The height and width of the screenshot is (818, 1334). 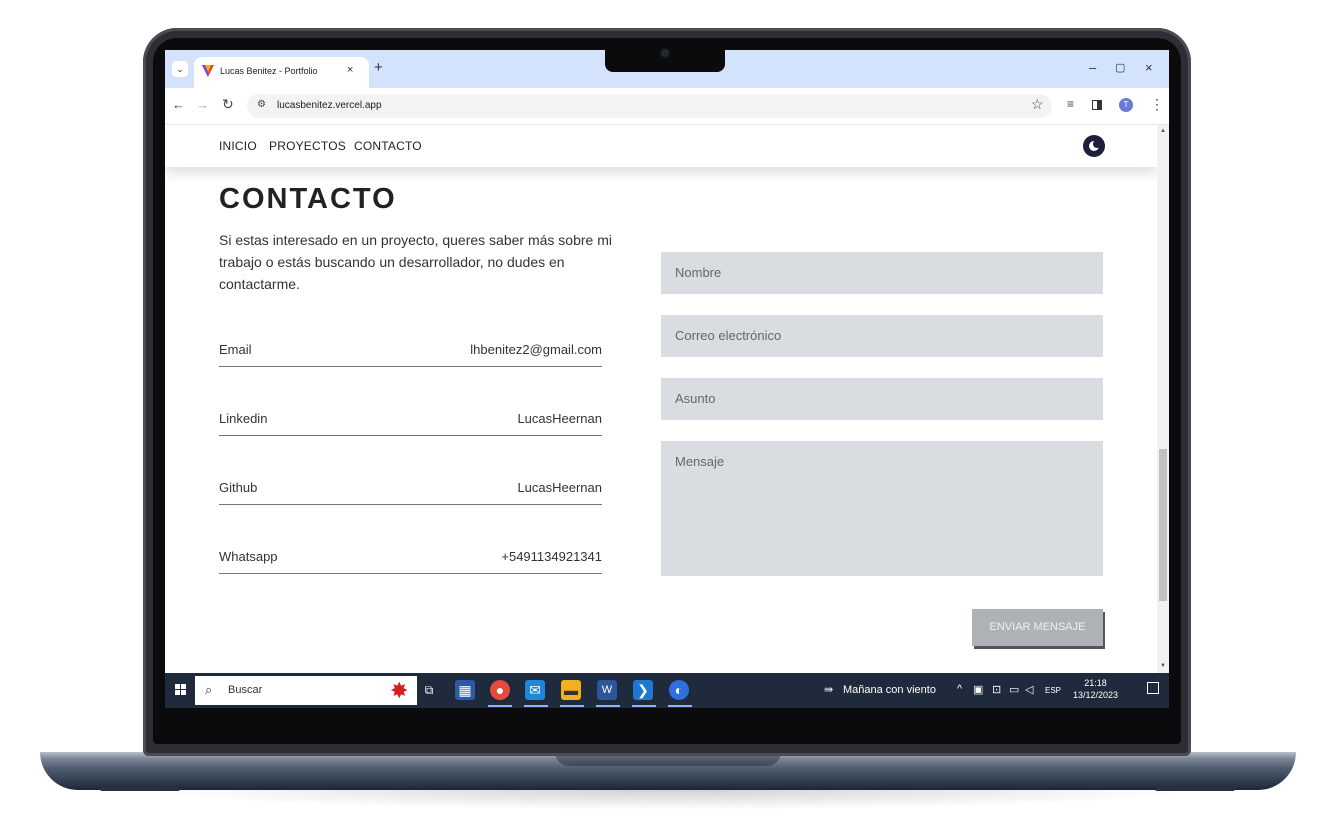 What do you see at coordinates (1037, 627) in the screenshot?
I see `send-message-button: ENVIAR MENSAJE` at bounding box center [1037, 627].